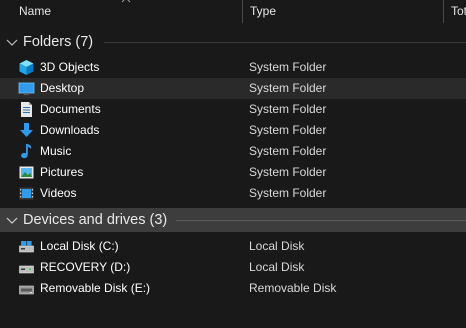 The width and height of the screenshot is (466, 328). What do you see at coordinates (26, 130) in the screenshot?
I see `downloads-icon` at bounding box center [26, 130].